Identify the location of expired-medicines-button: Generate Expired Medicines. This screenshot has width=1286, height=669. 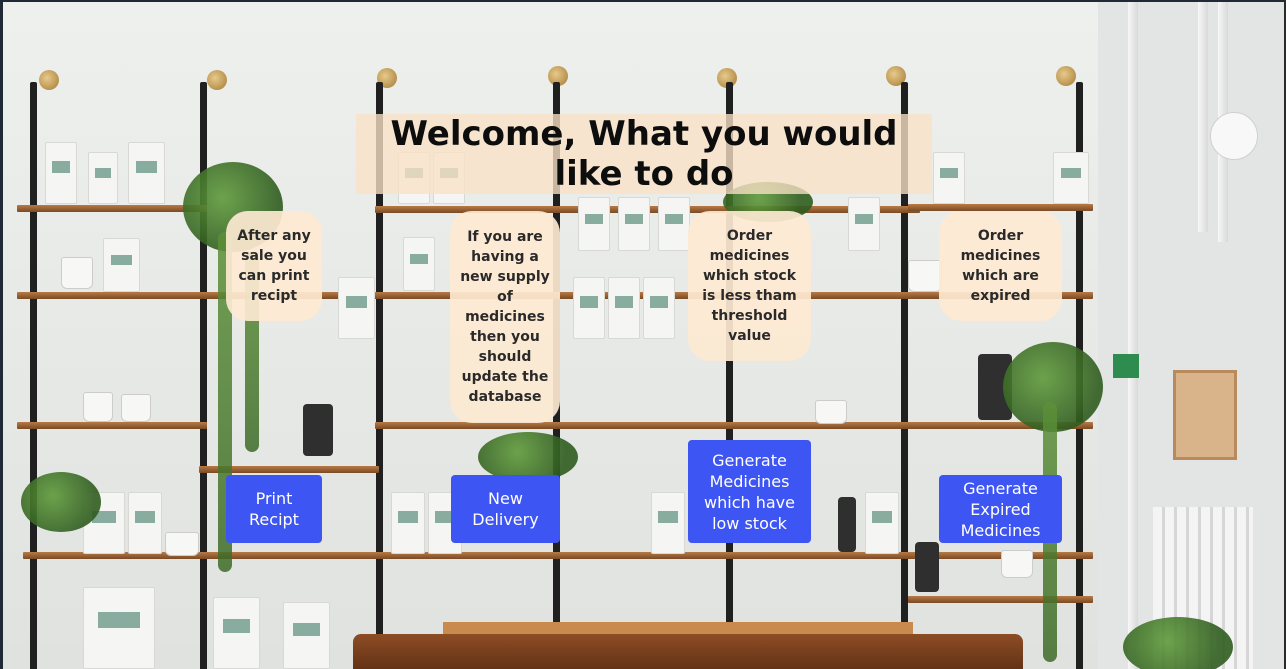
(1000, 509).